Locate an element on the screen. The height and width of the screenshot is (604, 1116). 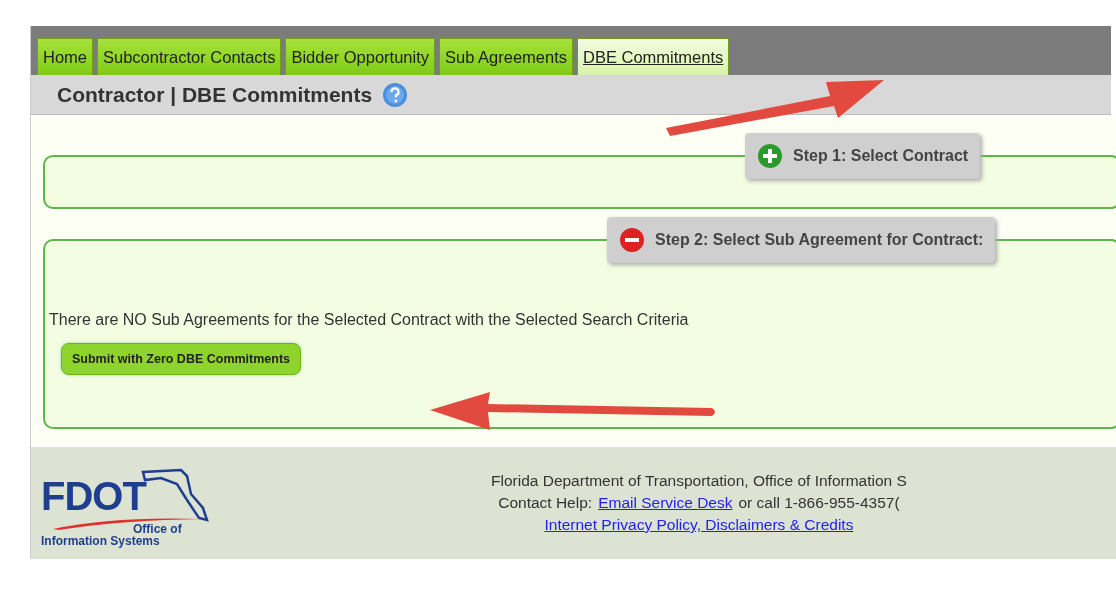
footer-text: Florida Department of Transportation, Office of Information S is located at coordinates (699, 481).